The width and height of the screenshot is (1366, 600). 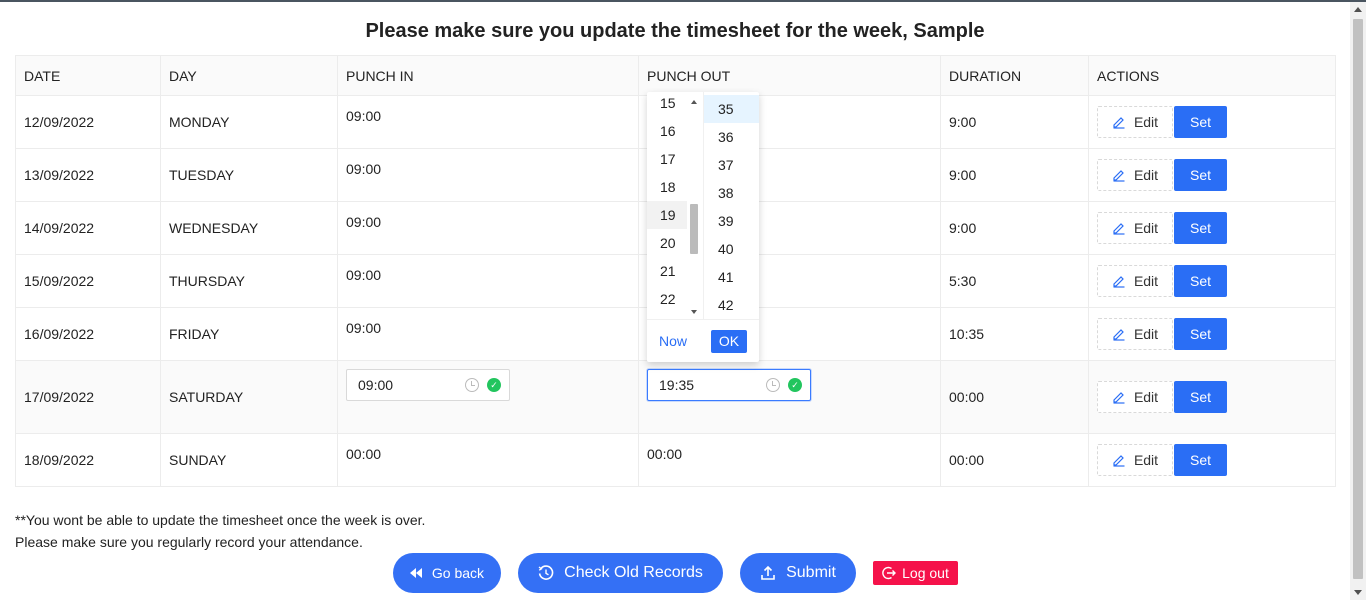 What do you see at coordinates (789, 460) in the screenshot?
I see `punch-out-cell: 00:00` at bounding box center [789, 460].